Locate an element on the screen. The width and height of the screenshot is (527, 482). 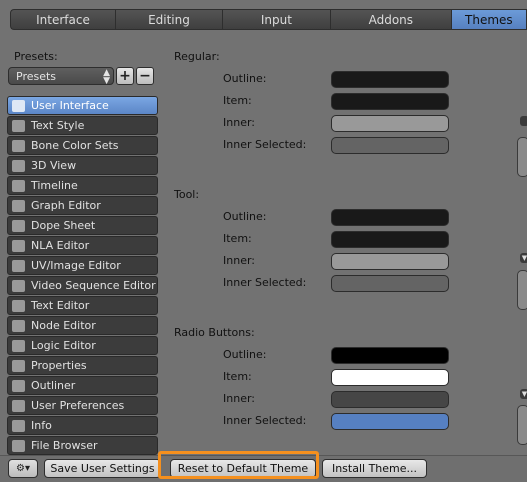
sidebar-item-uv-image-editor: UV/Image Editor is located at coordinates (82, 265).